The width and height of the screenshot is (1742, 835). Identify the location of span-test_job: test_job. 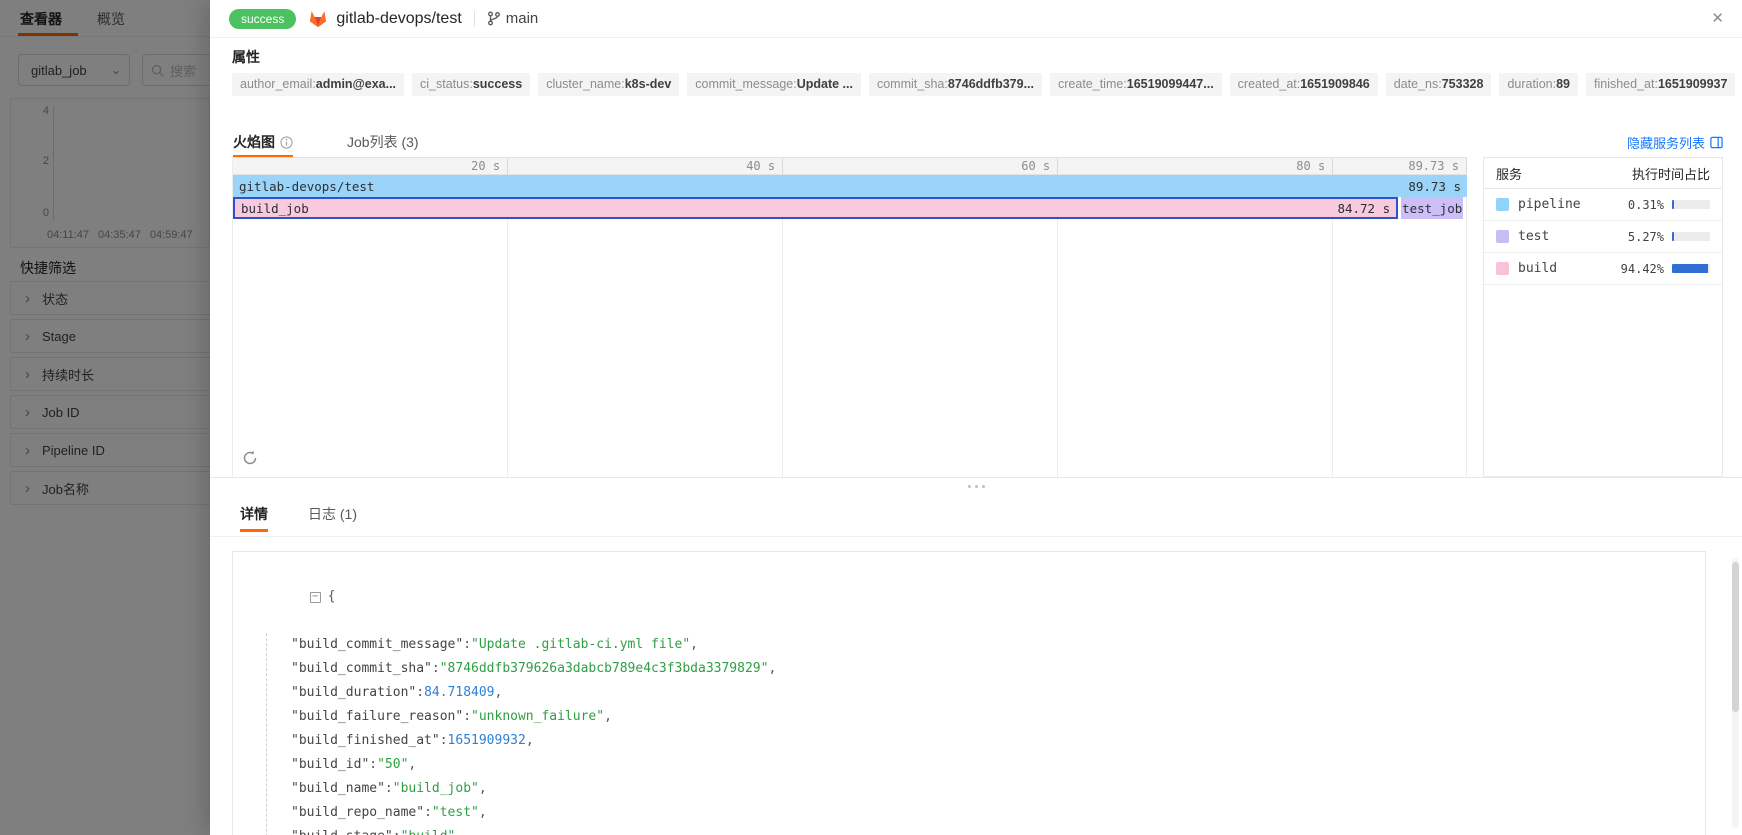
(1432, 208).